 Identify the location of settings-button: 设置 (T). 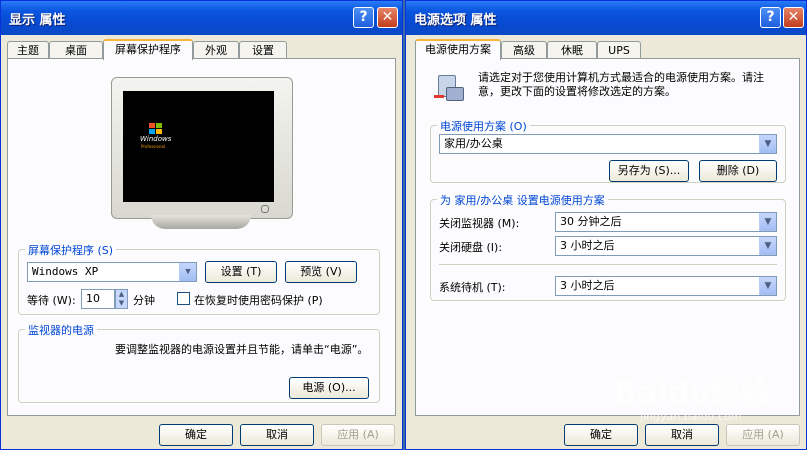
(241, 272).